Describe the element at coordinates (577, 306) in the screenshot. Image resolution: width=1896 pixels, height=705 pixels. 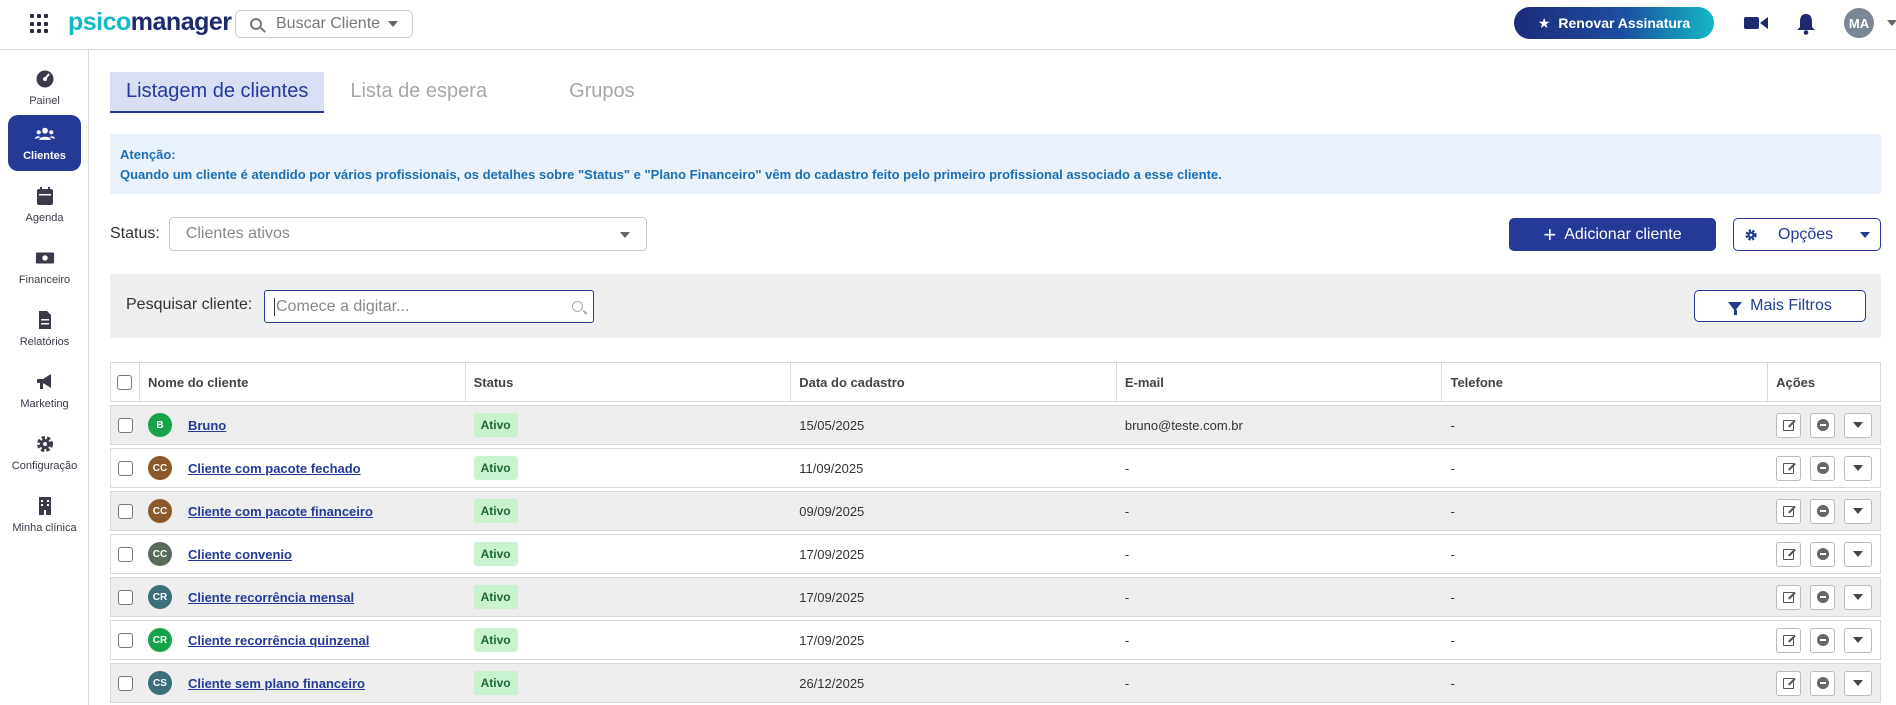
I see `search-icon` at that location.